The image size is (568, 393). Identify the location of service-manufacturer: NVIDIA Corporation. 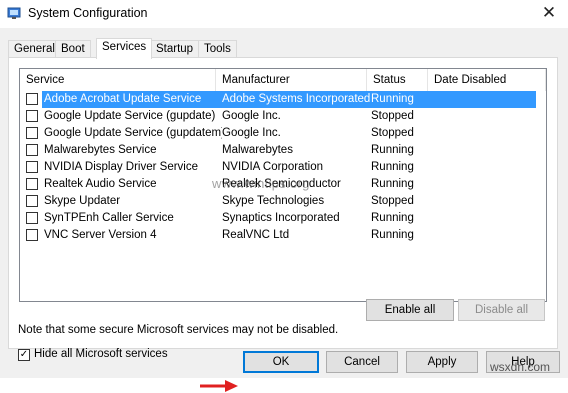
(272, 167).